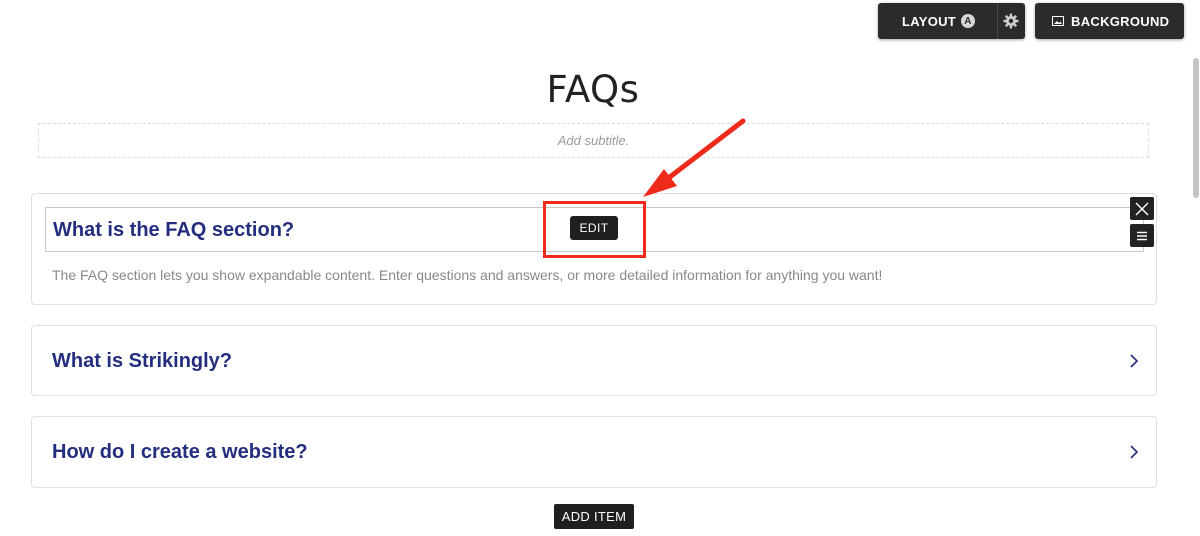 Image resolution: width=1200 pixels, height=536 pixels. I want to click on delete-item-button, so click(1142, 208).